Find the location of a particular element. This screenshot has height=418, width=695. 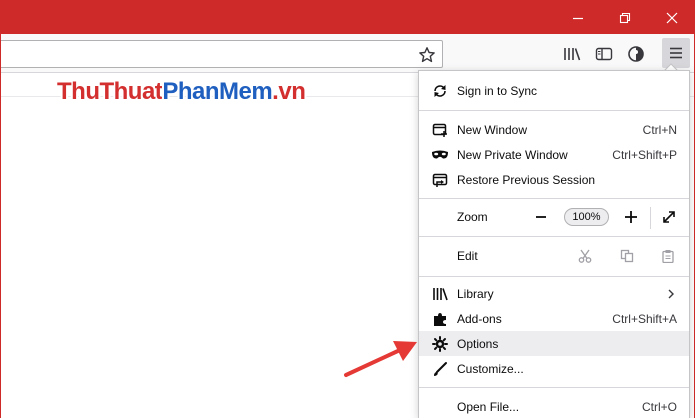

sidebar-icon is located at coordinates (604, 54).